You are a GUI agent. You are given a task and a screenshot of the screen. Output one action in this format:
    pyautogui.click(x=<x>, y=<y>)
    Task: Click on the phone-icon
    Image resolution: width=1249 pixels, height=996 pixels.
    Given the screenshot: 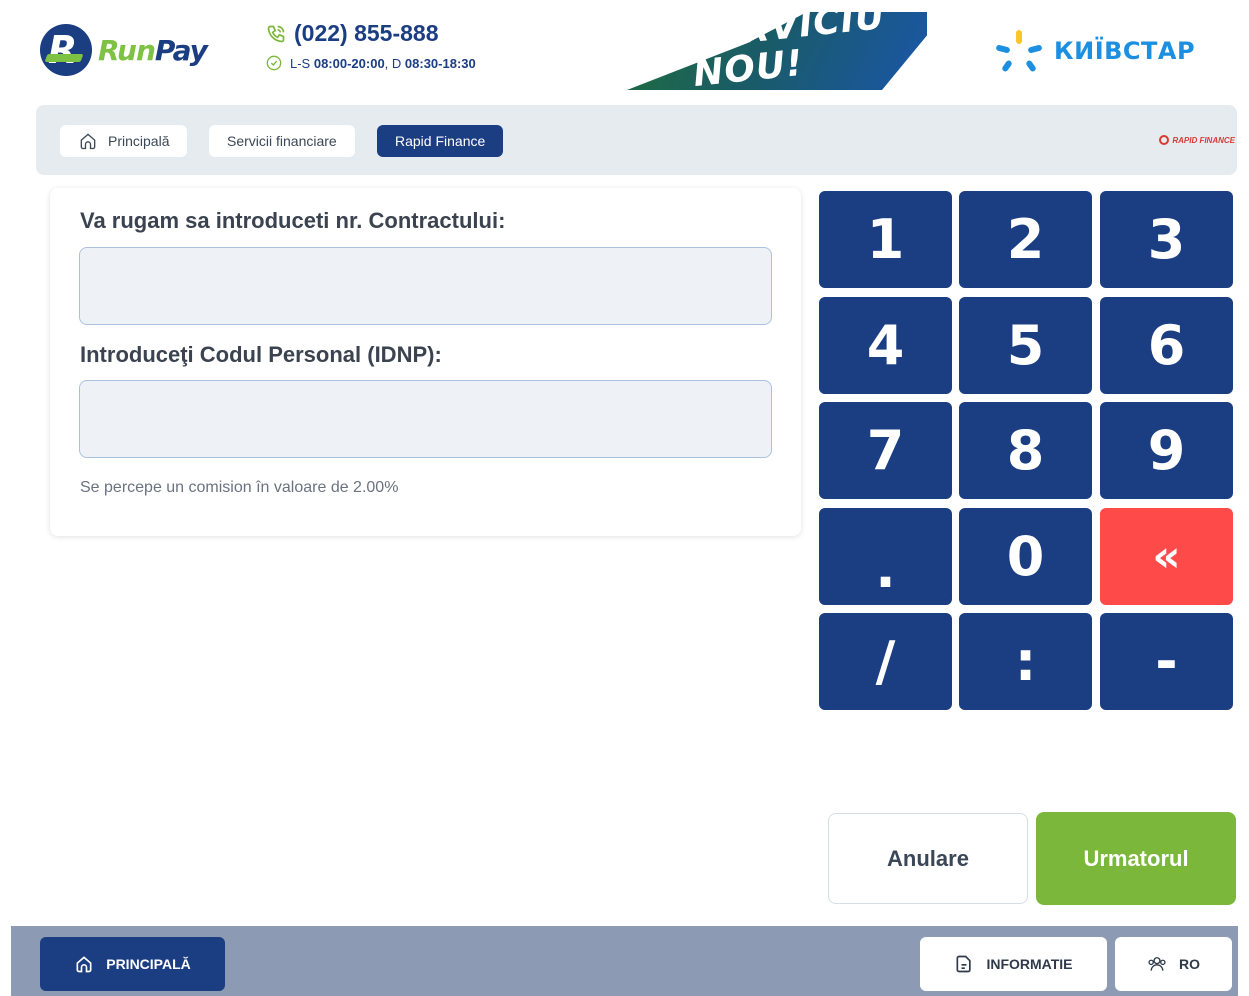 What is the action you would take?
    pyautogui.click(x=276, y=33)
    